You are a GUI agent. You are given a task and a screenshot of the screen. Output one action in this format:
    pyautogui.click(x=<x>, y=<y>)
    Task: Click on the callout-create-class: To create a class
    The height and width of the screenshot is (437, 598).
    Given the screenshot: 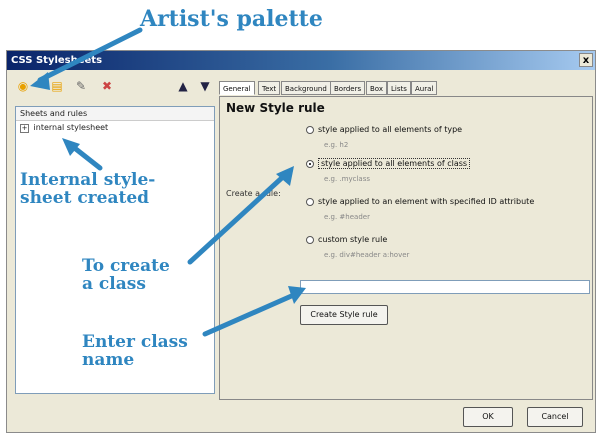 What is the action you would take?
    pyautogui.click(x=126, y=275)
    